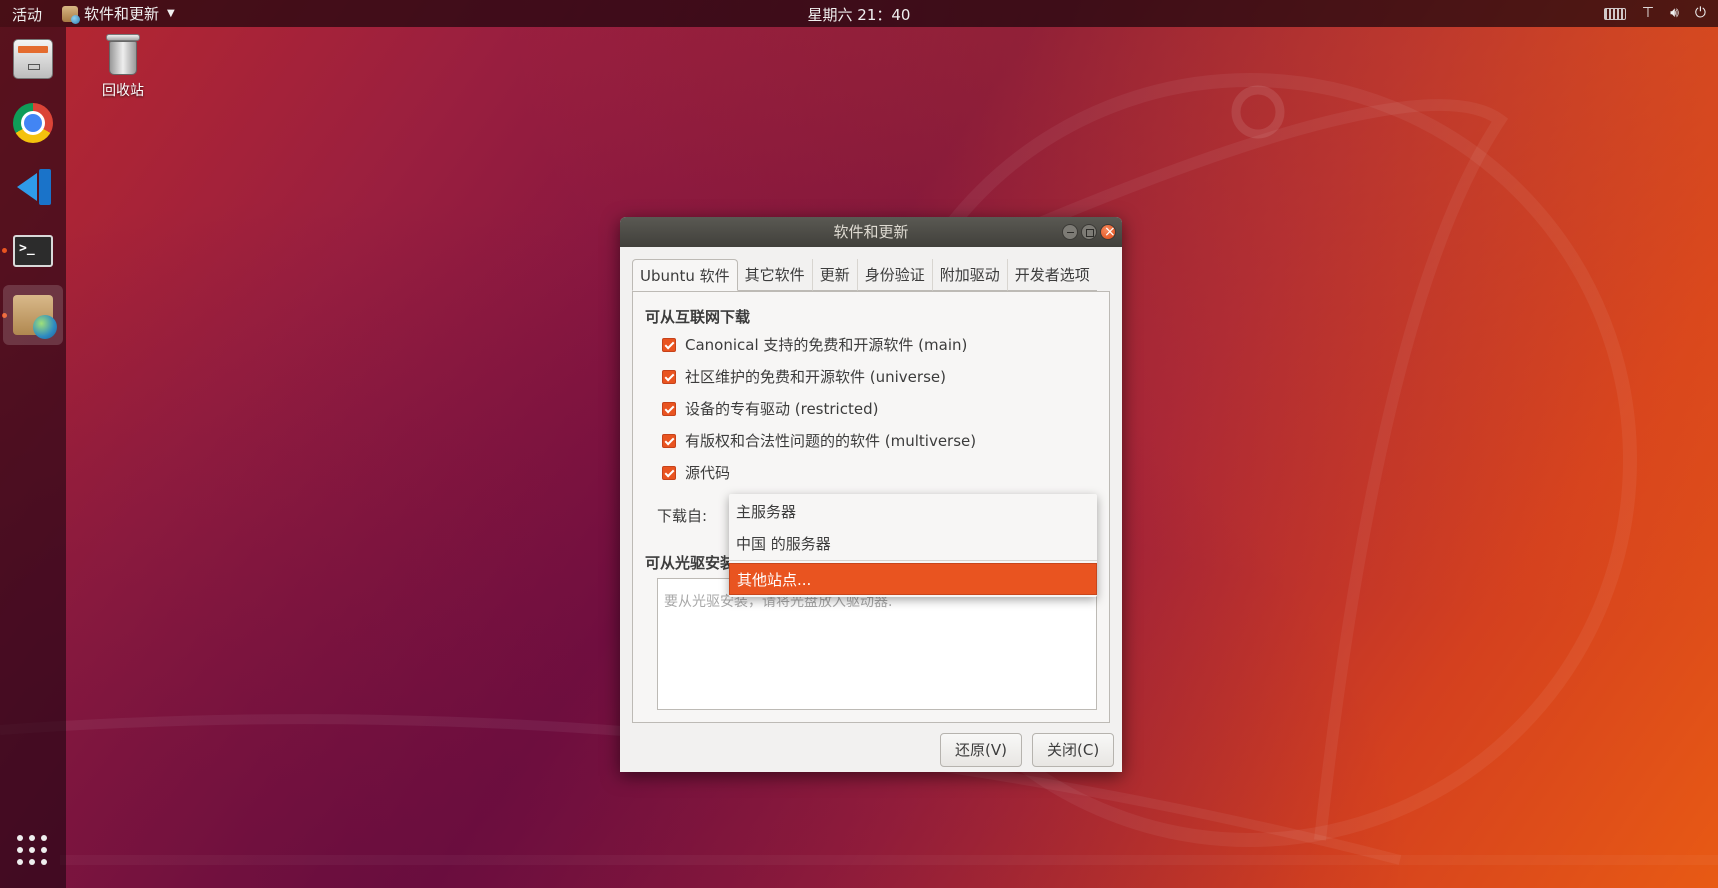 The height and width of the screenshot is (888, 1718). I want to click on checkbox-restricted: 设备的专有驱动 (restricted), so click(770, 408).